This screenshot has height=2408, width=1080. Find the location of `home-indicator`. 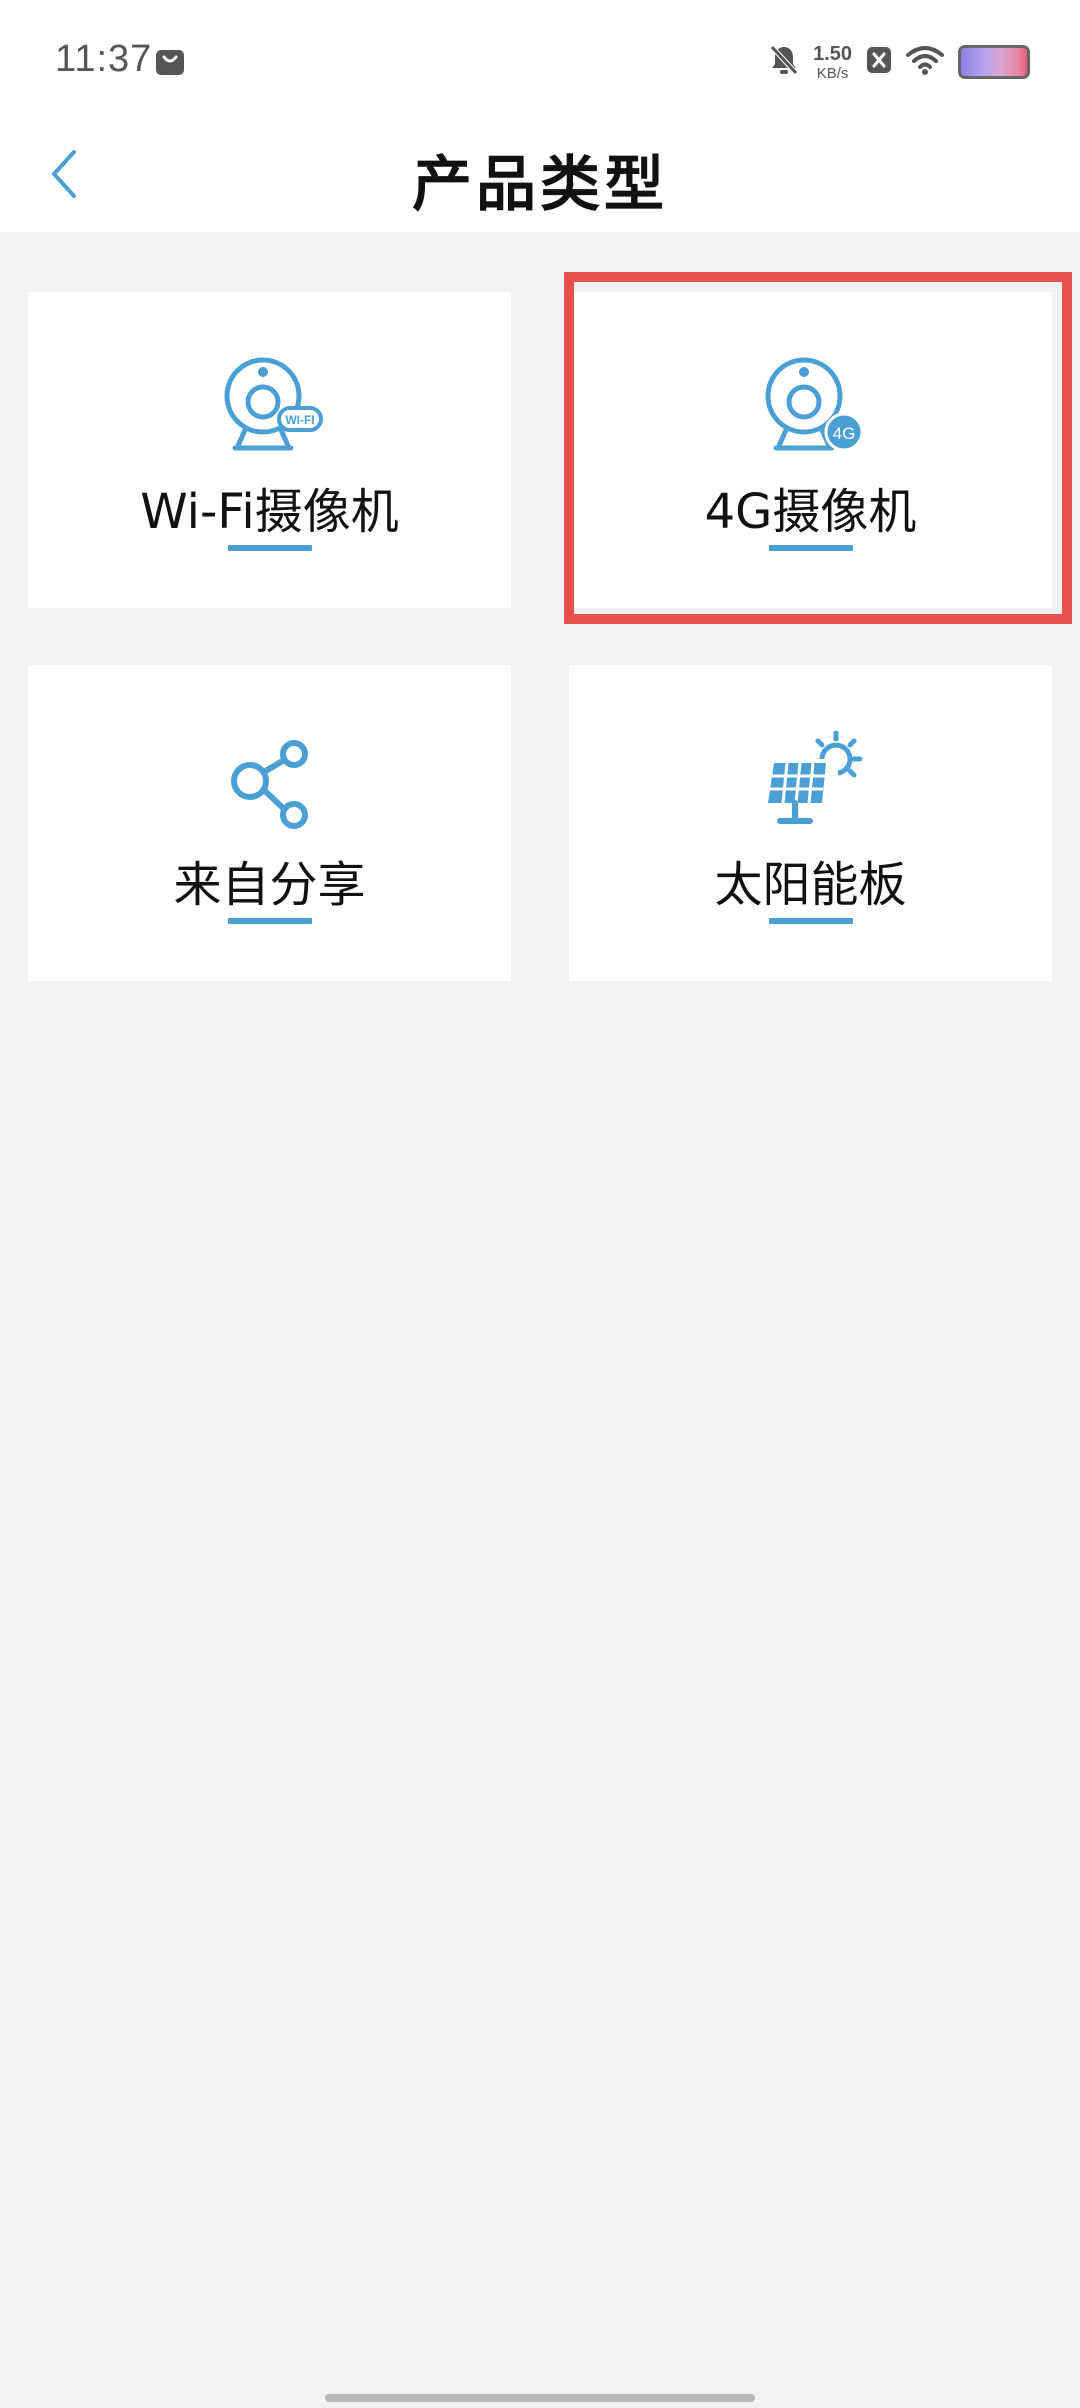

home-indicator is located at coordinates (540, 2398).